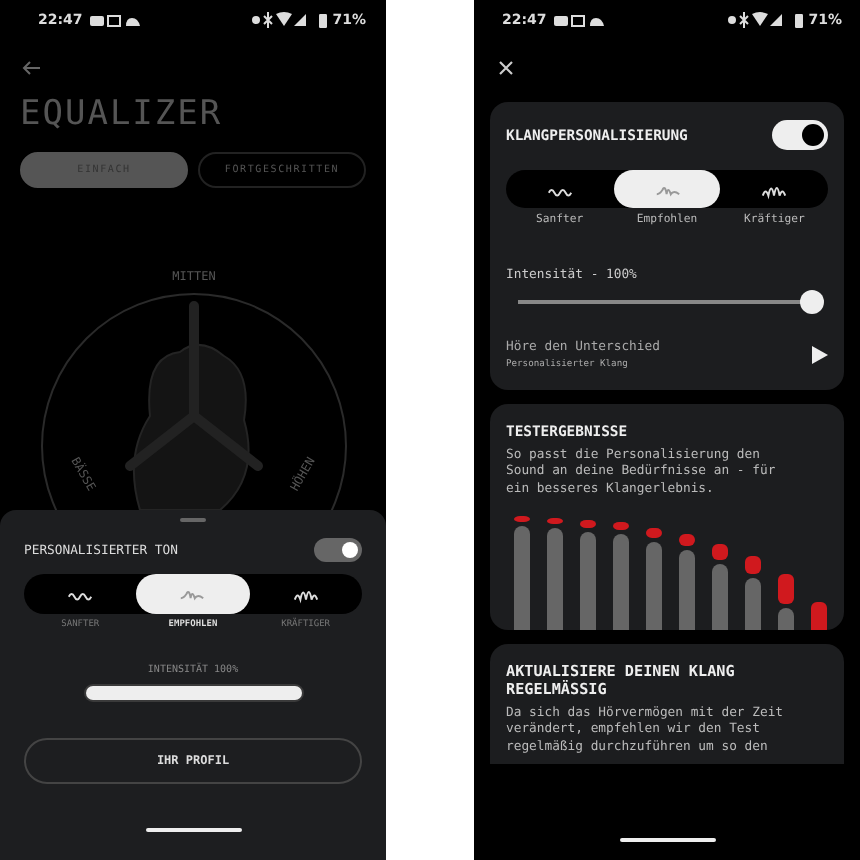 The width and height of the screenshot is (860, 860). I want to click on slider-thumb, so click(812, 302).